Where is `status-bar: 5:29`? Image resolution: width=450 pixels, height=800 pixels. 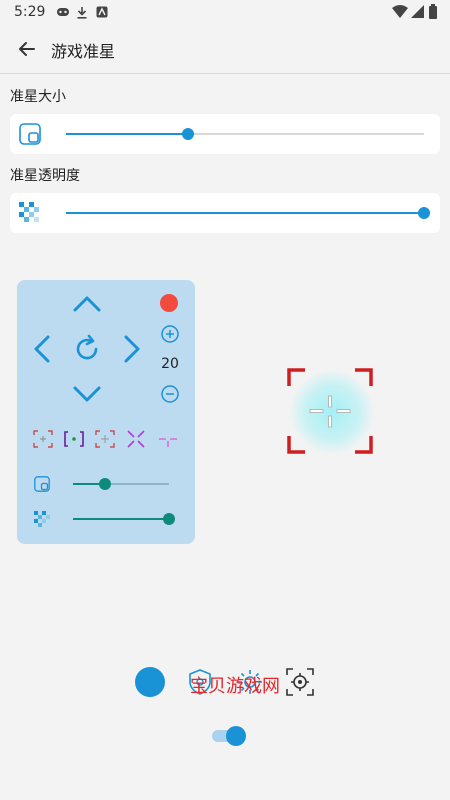
status-bar: 5:29 is located at coordinates (225, 13).